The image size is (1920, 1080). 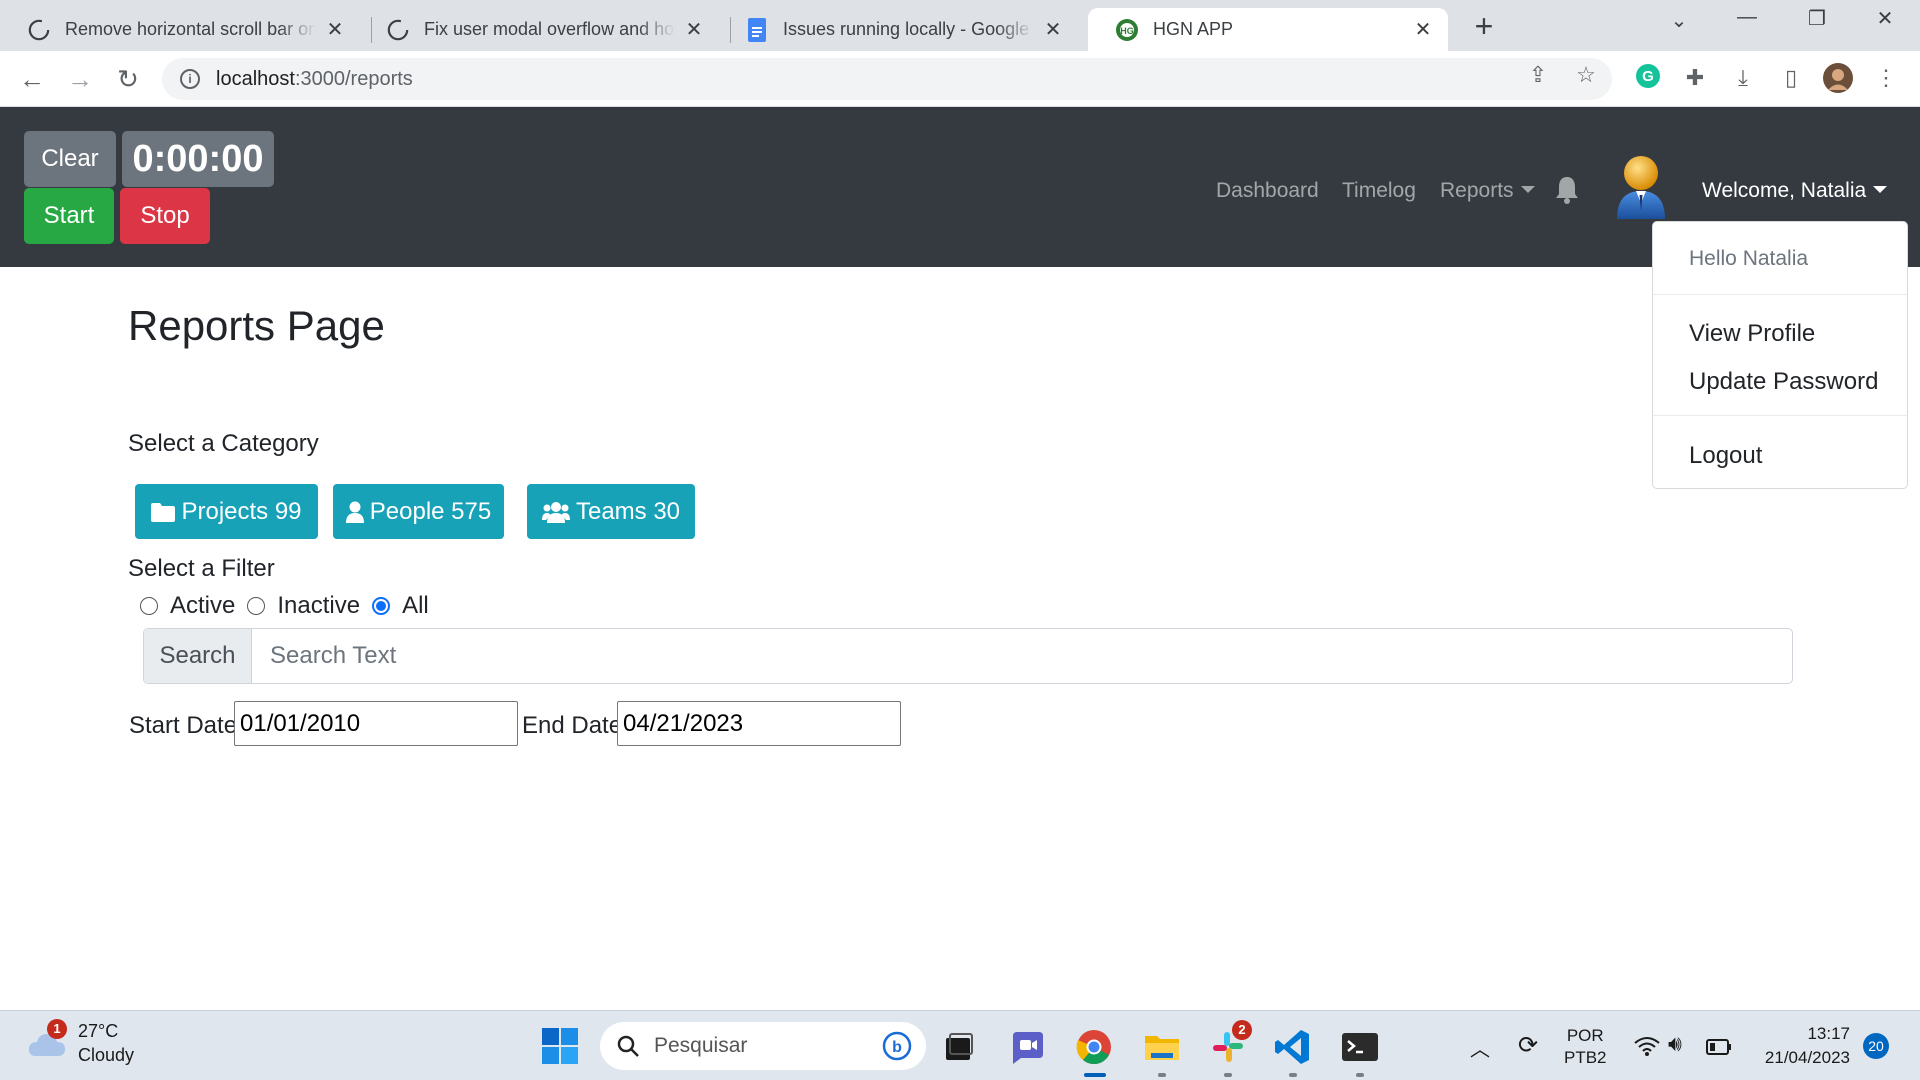 What do you see at coordinates (1801, 1046) in the screenshot?
I see `clock: 13:17 21/04/2023` at bounding box center [1801, 1046].